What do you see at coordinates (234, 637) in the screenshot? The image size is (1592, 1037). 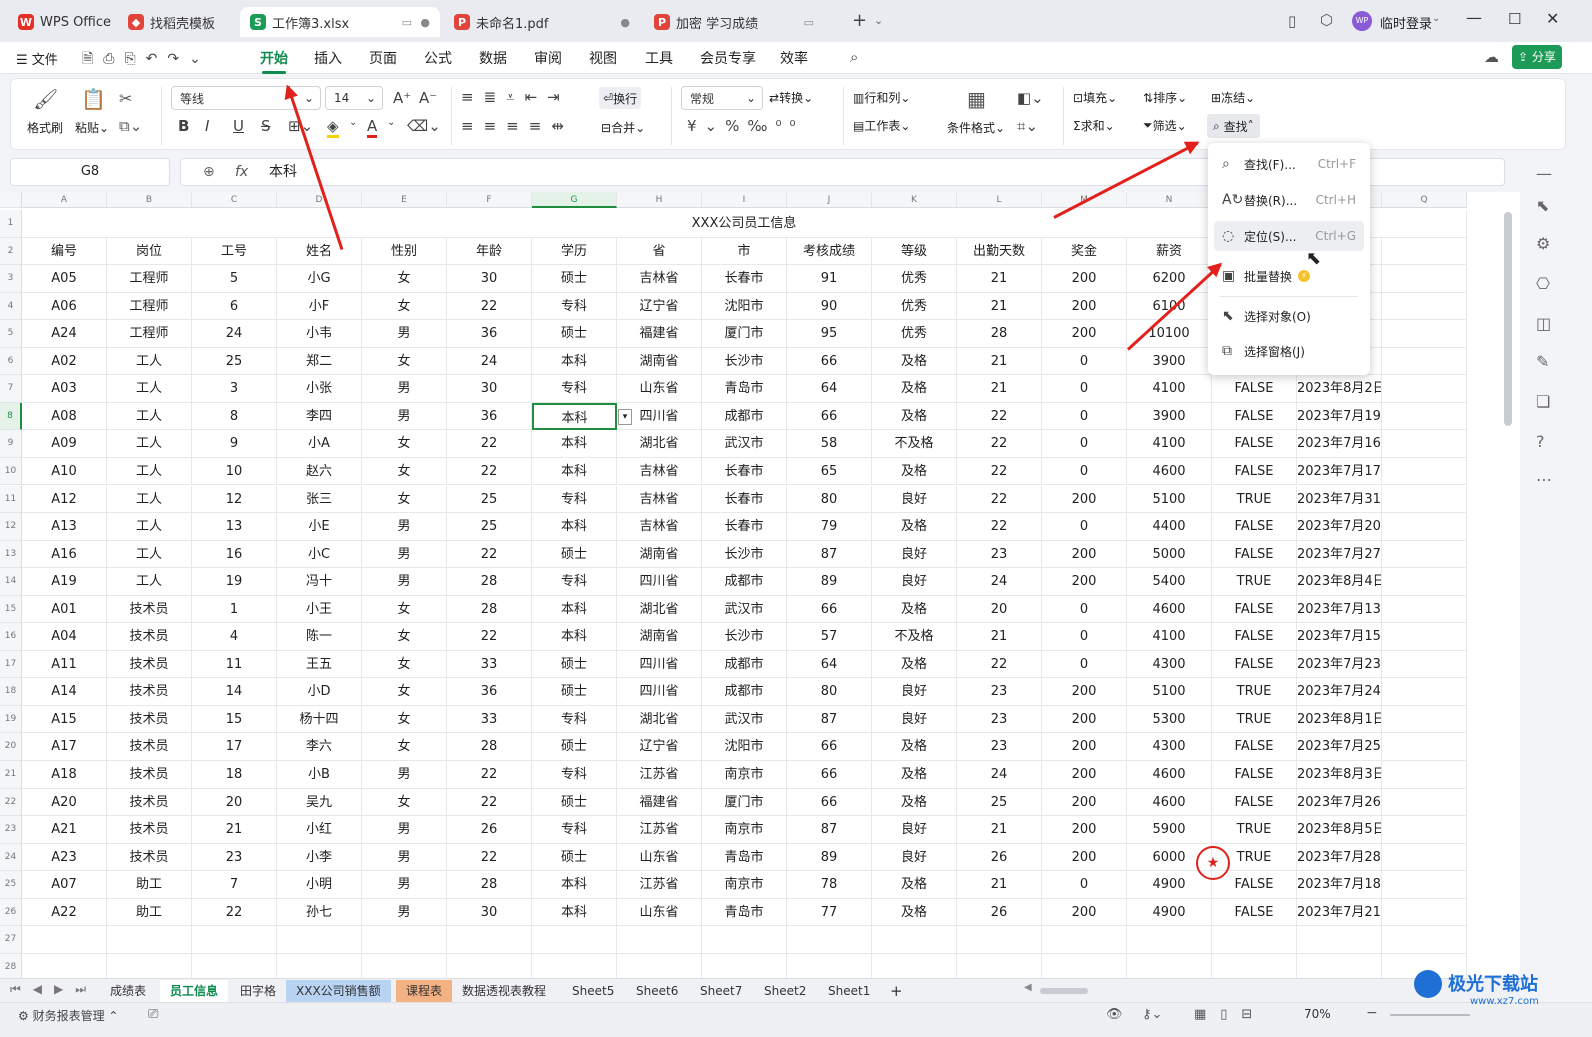 I see `table-cell: 4` at bounding box center [234, 637].